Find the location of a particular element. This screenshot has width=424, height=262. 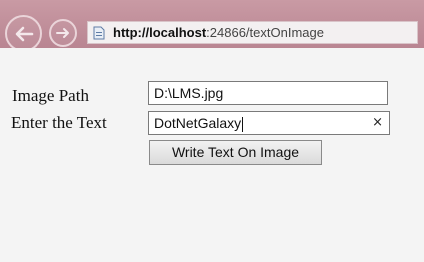

image-path-label: Image Path is located at coordinates (50, 95).